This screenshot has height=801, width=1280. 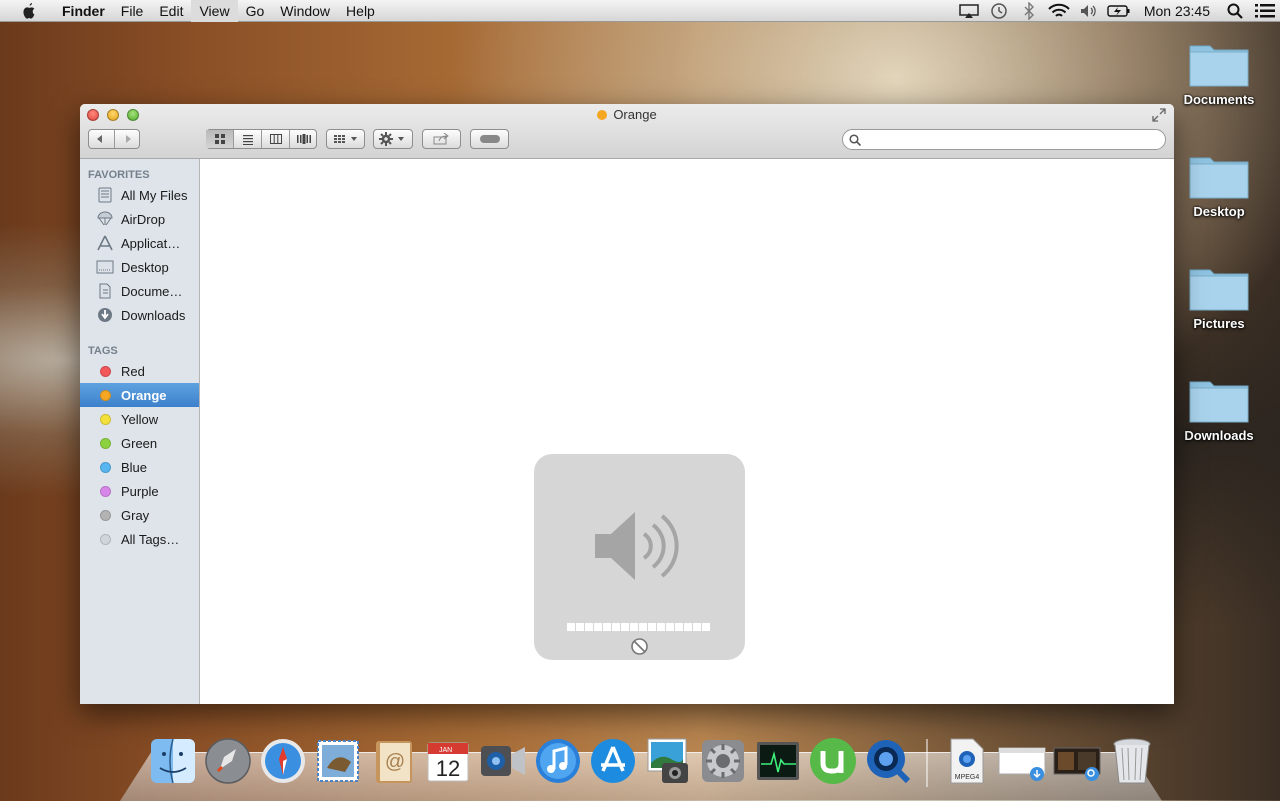 What do you see at coordinates (220, 139) in the screenshot?
I see `icon-view-button` at bounding box center [220, 139].